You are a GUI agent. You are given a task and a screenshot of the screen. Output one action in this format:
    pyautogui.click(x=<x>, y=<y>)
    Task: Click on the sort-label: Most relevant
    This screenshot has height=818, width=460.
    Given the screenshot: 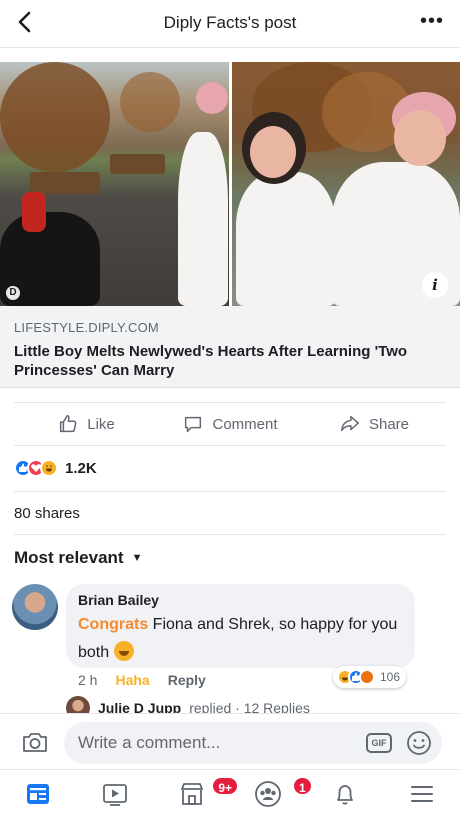 What is the action you would take?
    pyautogui.click(x=69, y=557)
    